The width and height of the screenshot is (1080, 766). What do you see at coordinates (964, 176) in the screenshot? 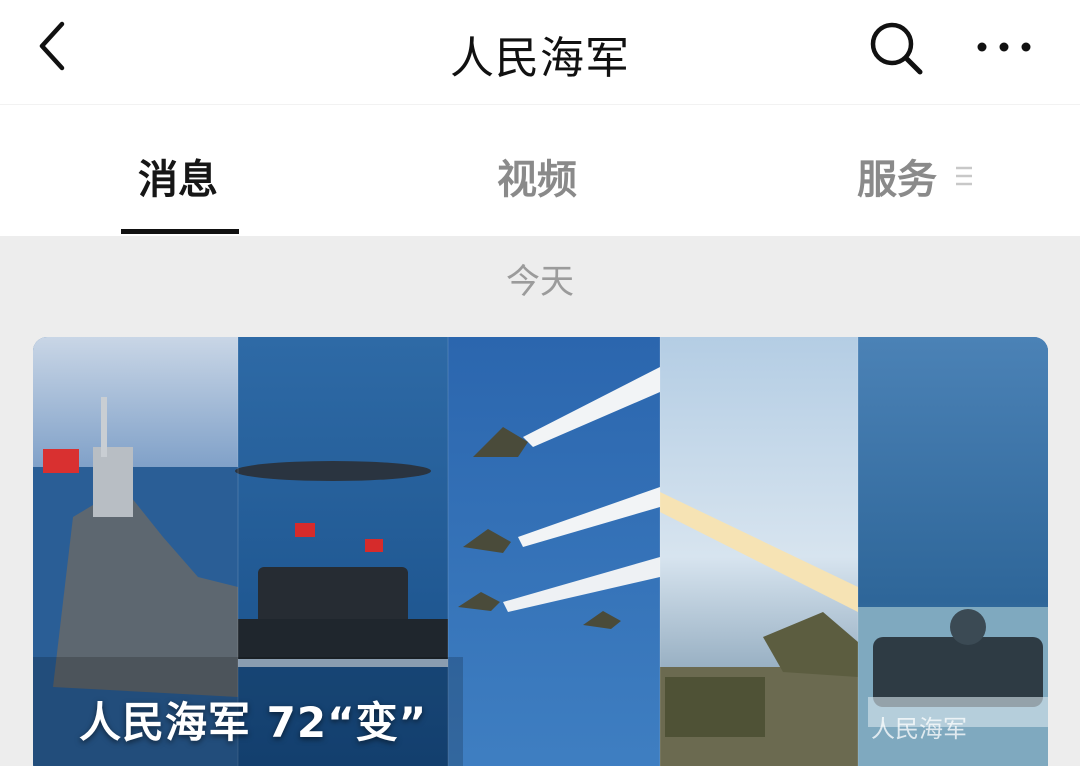
I see `menu-lines-icon` at bounding box center [964, 176].